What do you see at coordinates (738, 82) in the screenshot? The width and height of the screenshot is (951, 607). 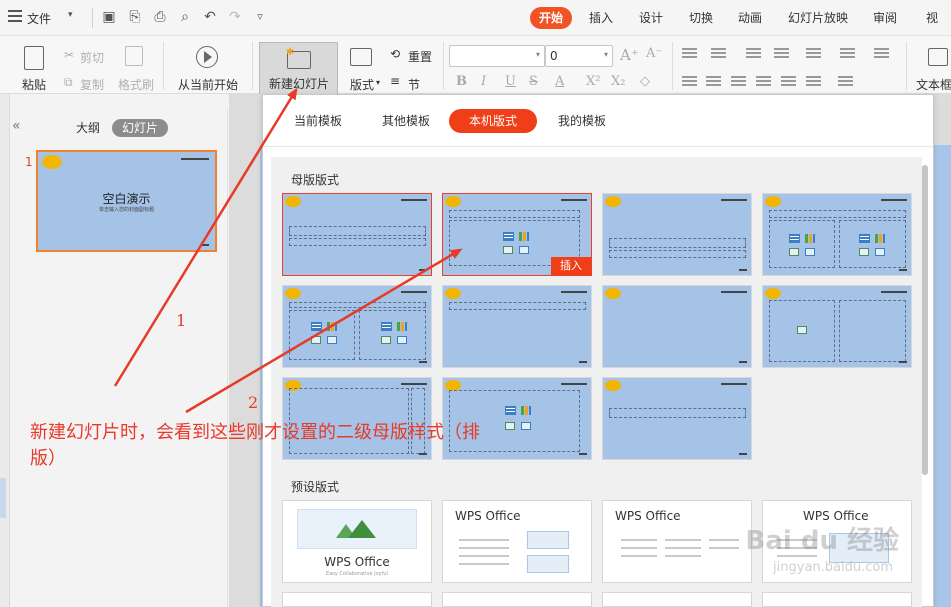 I see `align-right-icon` at bounding box center [738, 82].